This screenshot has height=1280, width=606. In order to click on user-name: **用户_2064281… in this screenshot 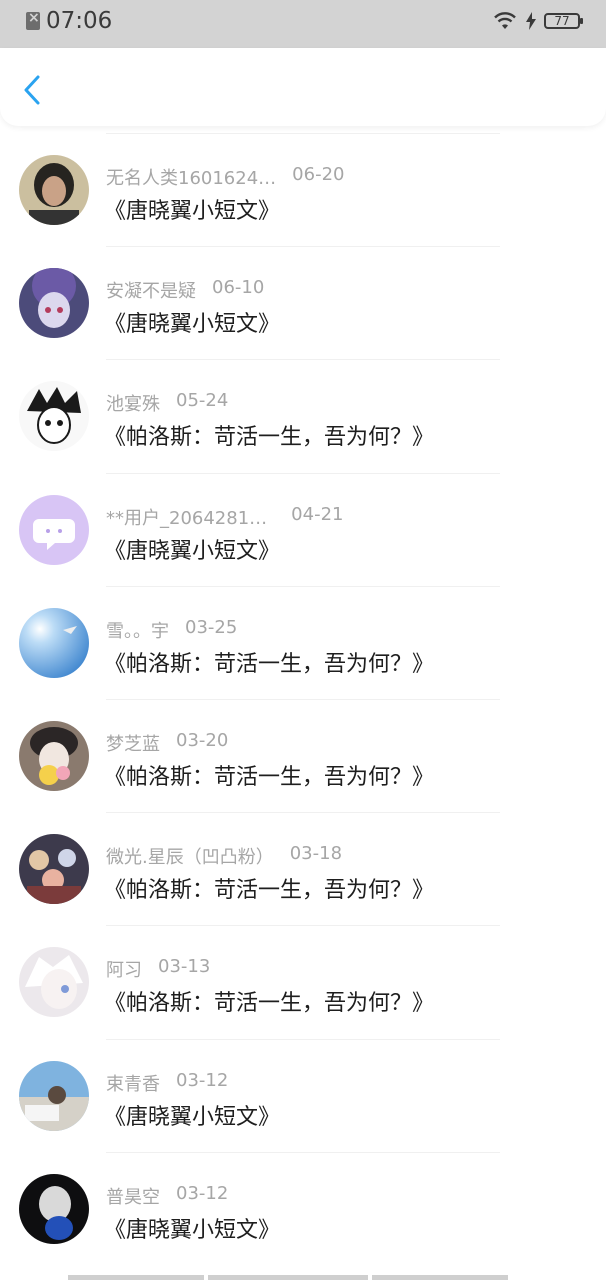, I will do `click(187, 518)`.